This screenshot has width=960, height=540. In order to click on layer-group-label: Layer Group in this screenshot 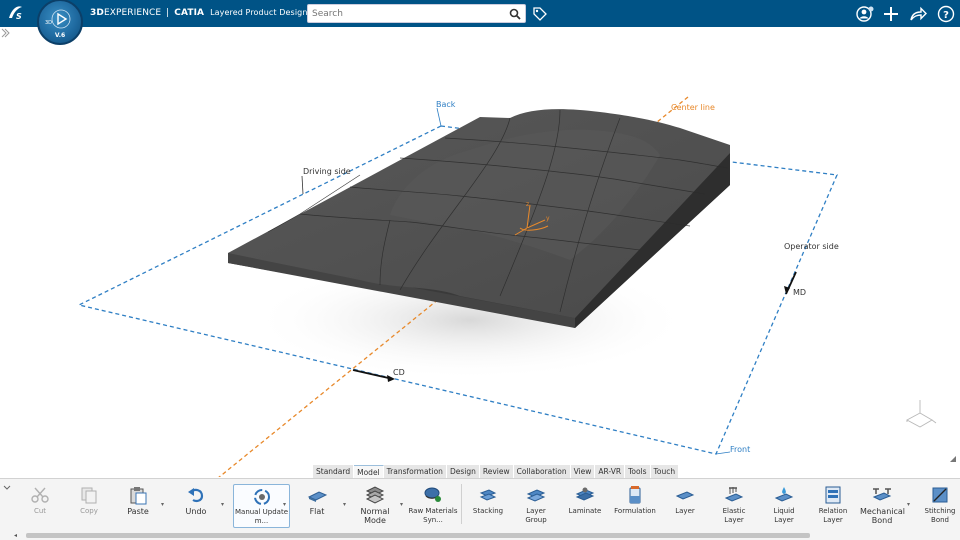, I will do `click(536, 515)`.